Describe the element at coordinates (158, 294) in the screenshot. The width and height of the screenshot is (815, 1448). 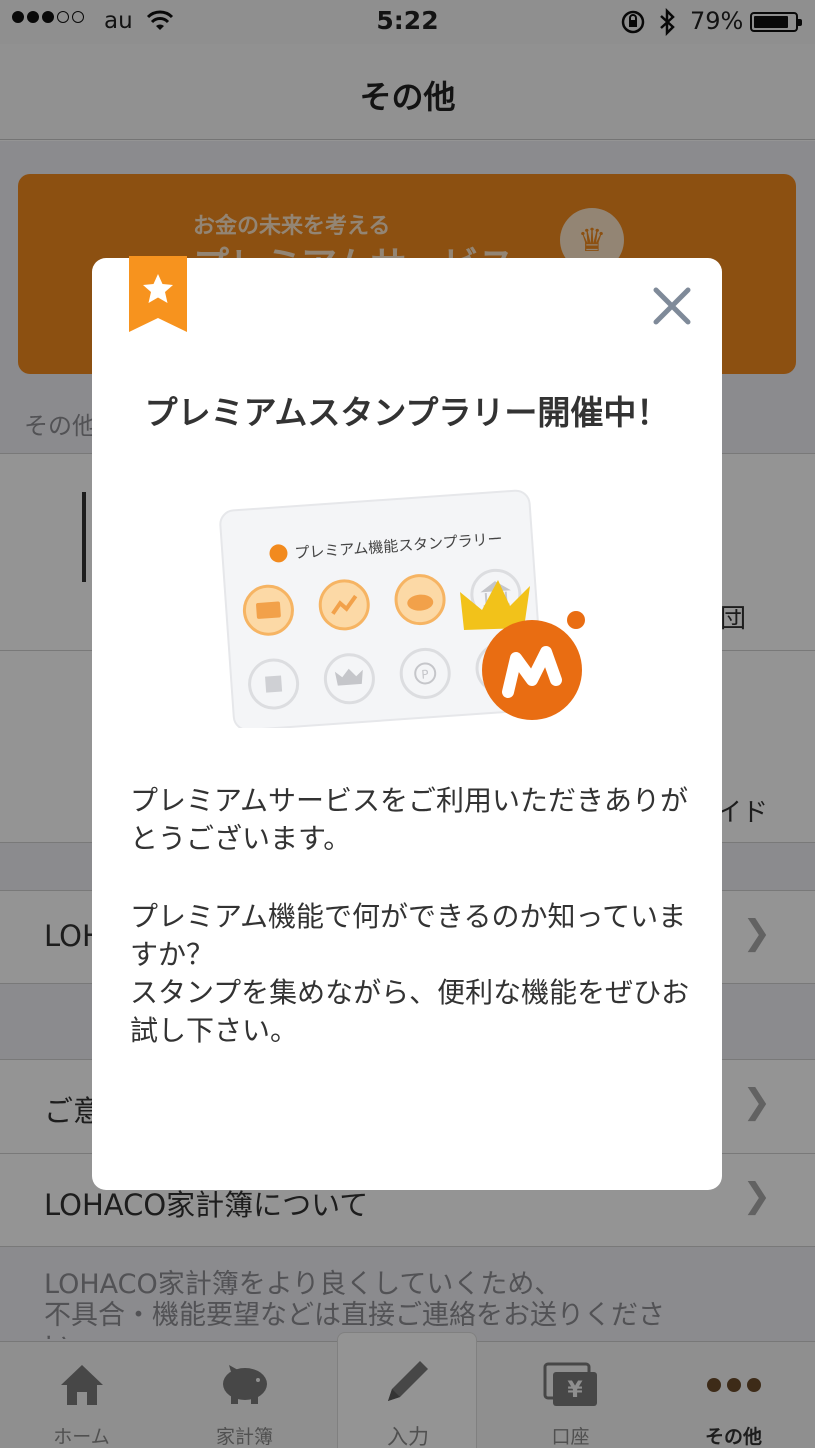
I see `star-ribbon-icon` at that location.